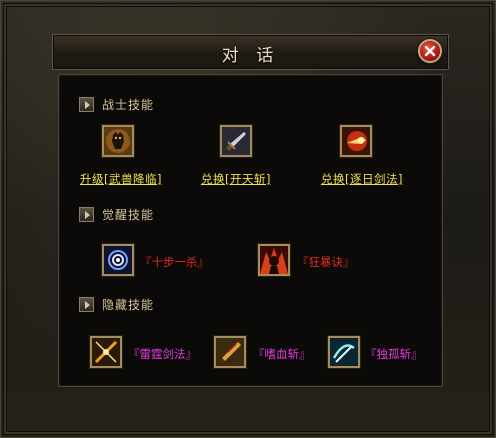 The width and height of the screenshot is (496, 438). I want to click on section-label: 隐藏技能, so click(128, 304).